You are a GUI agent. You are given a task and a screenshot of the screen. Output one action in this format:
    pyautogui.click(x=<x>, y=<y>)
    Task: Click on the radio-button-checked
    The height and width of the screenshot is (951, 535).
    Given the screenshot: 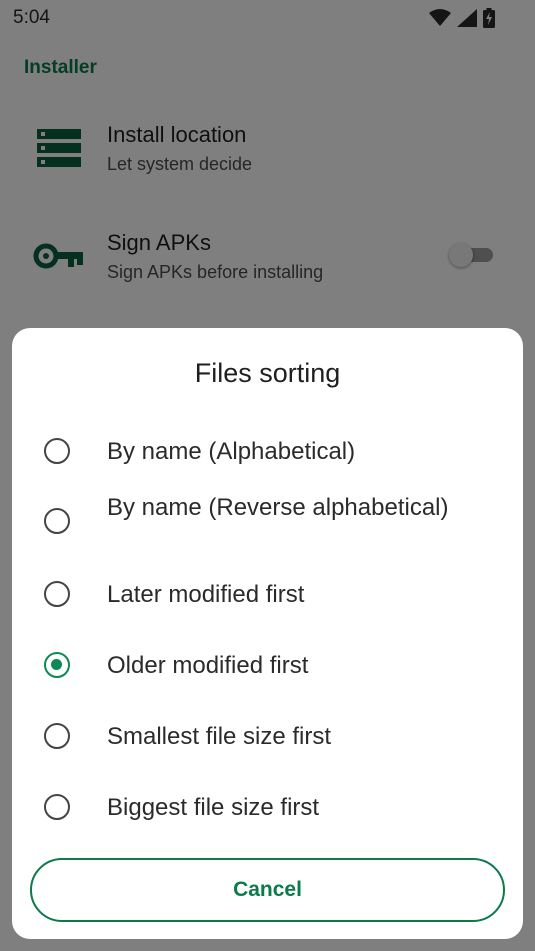 What is the action you would take?
    pyautogui.click(x=57, y=665)
    